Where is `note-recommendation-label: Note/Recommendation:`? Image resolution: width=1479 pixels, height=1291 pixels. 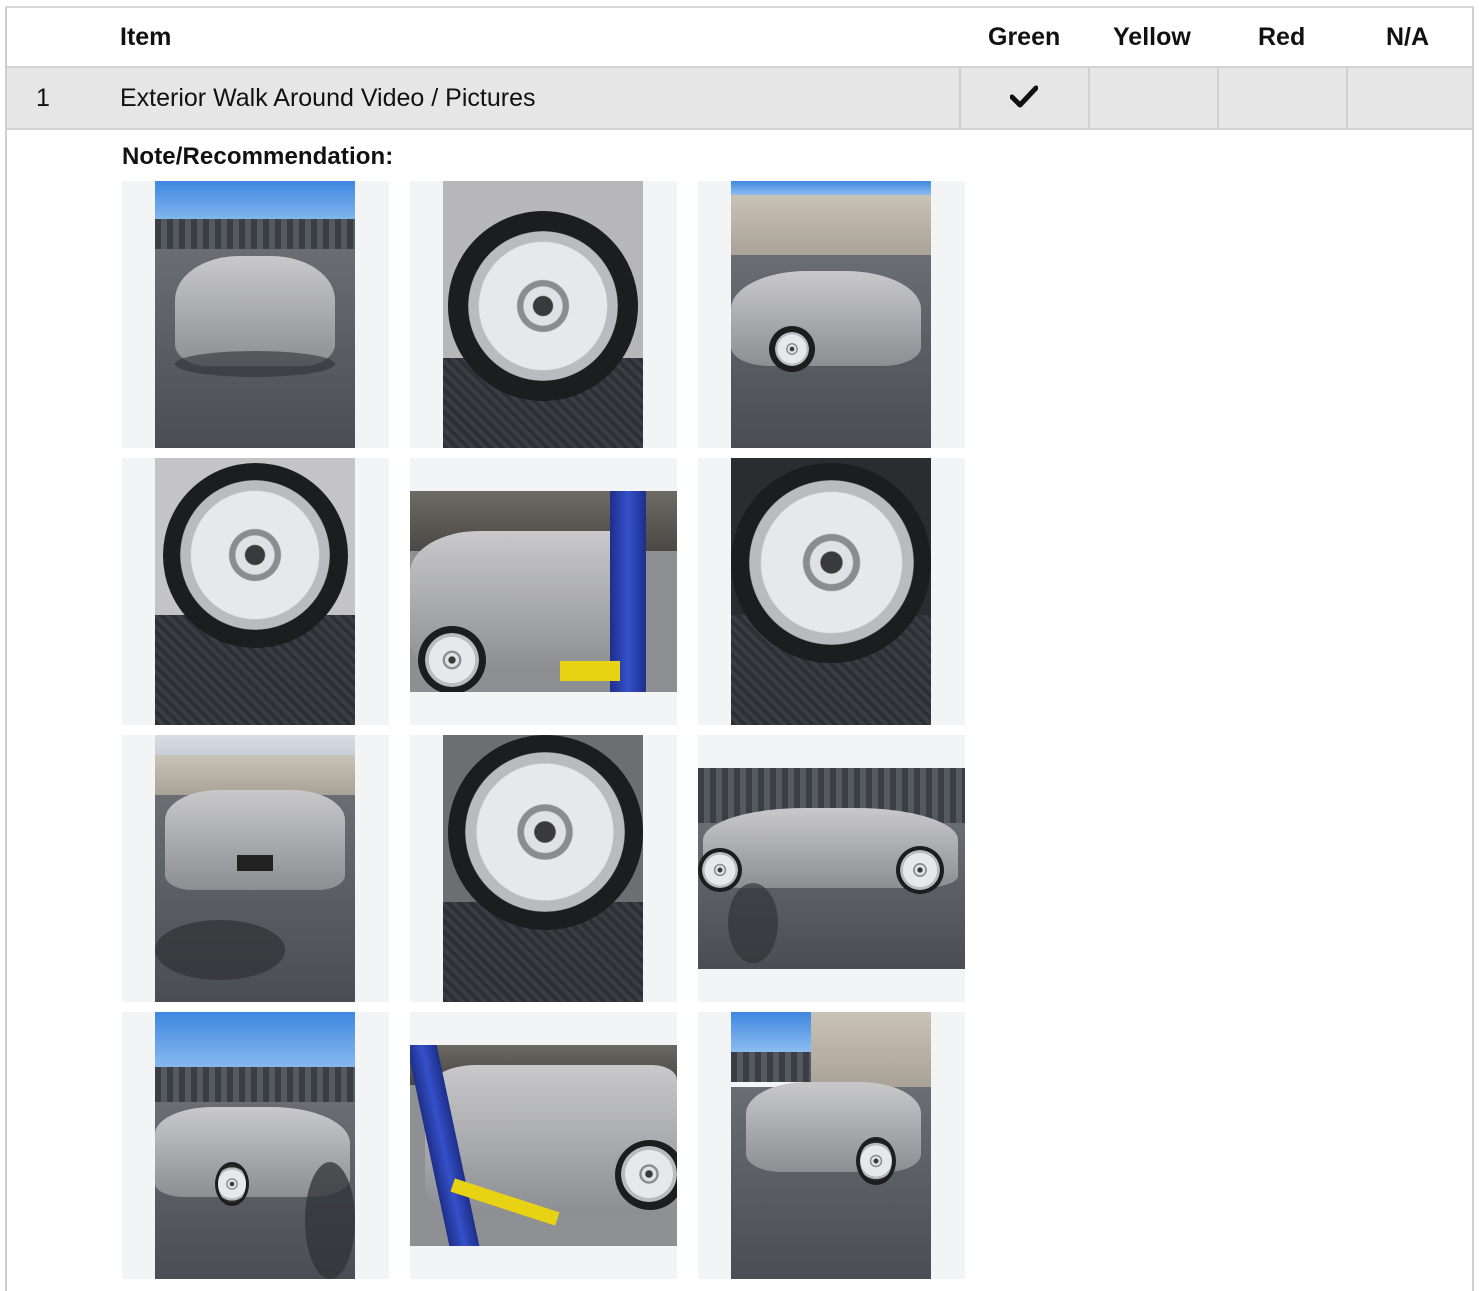 note-recommendation-label: Note/Recommendation: is located at coordinates (258, 156).